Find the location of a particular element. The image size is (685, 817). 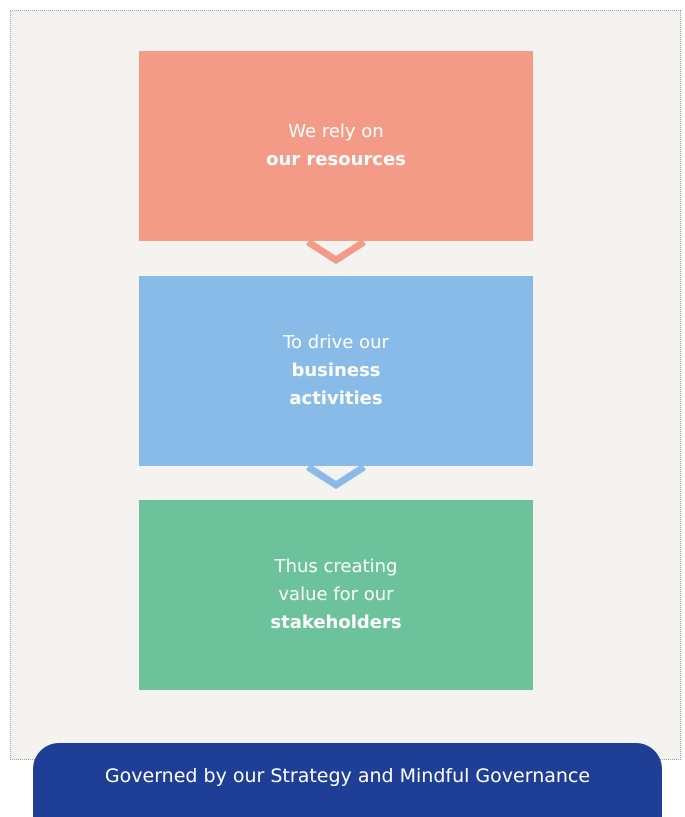

resources-line-1: We rely on is located at coordinates (336, 131).